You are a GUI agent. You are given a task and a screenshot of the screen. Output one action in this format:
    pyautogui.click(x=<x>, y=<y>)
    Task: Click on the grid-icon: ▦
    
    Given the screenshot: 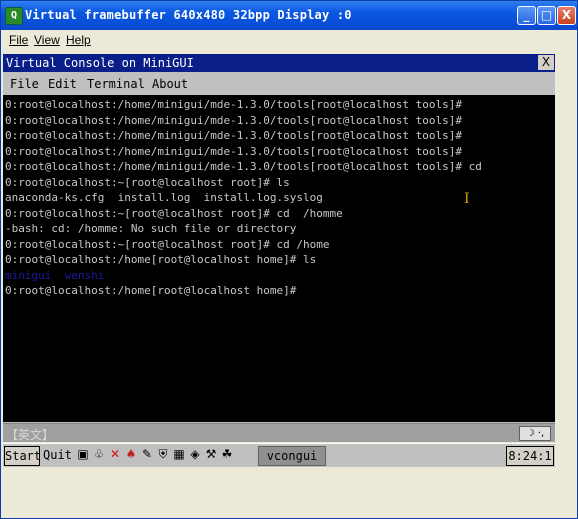 What is the action you would take?
    pyautogui.click(x=179, y=454)
    